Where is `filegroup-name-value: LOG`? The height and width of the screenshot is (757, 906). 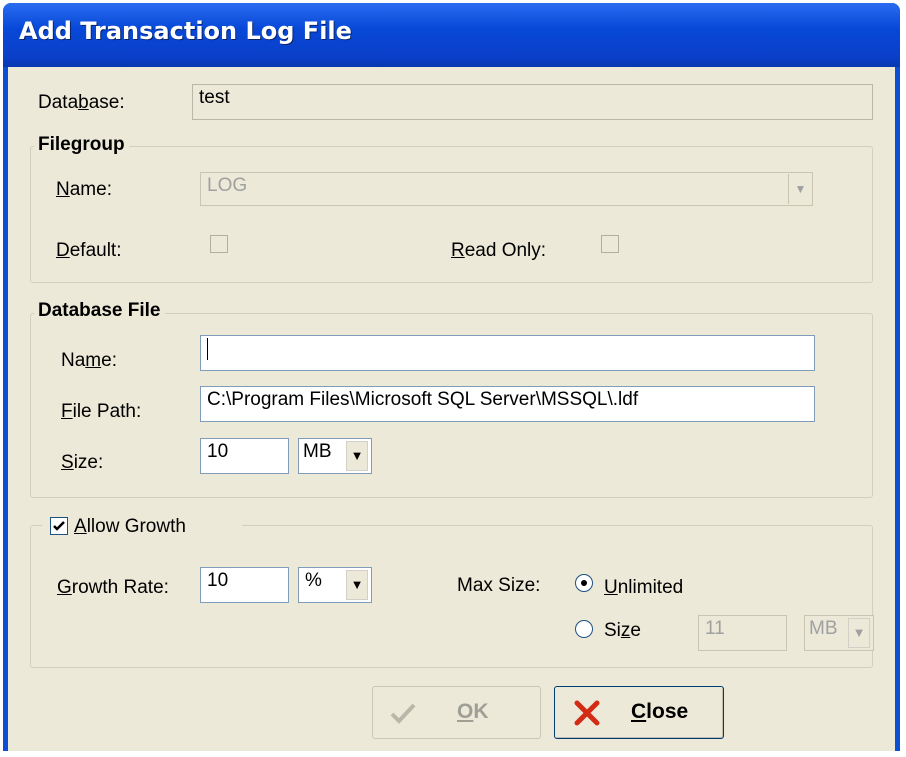 filegroup-name-value: LOG is located at coordinates (227, 185).